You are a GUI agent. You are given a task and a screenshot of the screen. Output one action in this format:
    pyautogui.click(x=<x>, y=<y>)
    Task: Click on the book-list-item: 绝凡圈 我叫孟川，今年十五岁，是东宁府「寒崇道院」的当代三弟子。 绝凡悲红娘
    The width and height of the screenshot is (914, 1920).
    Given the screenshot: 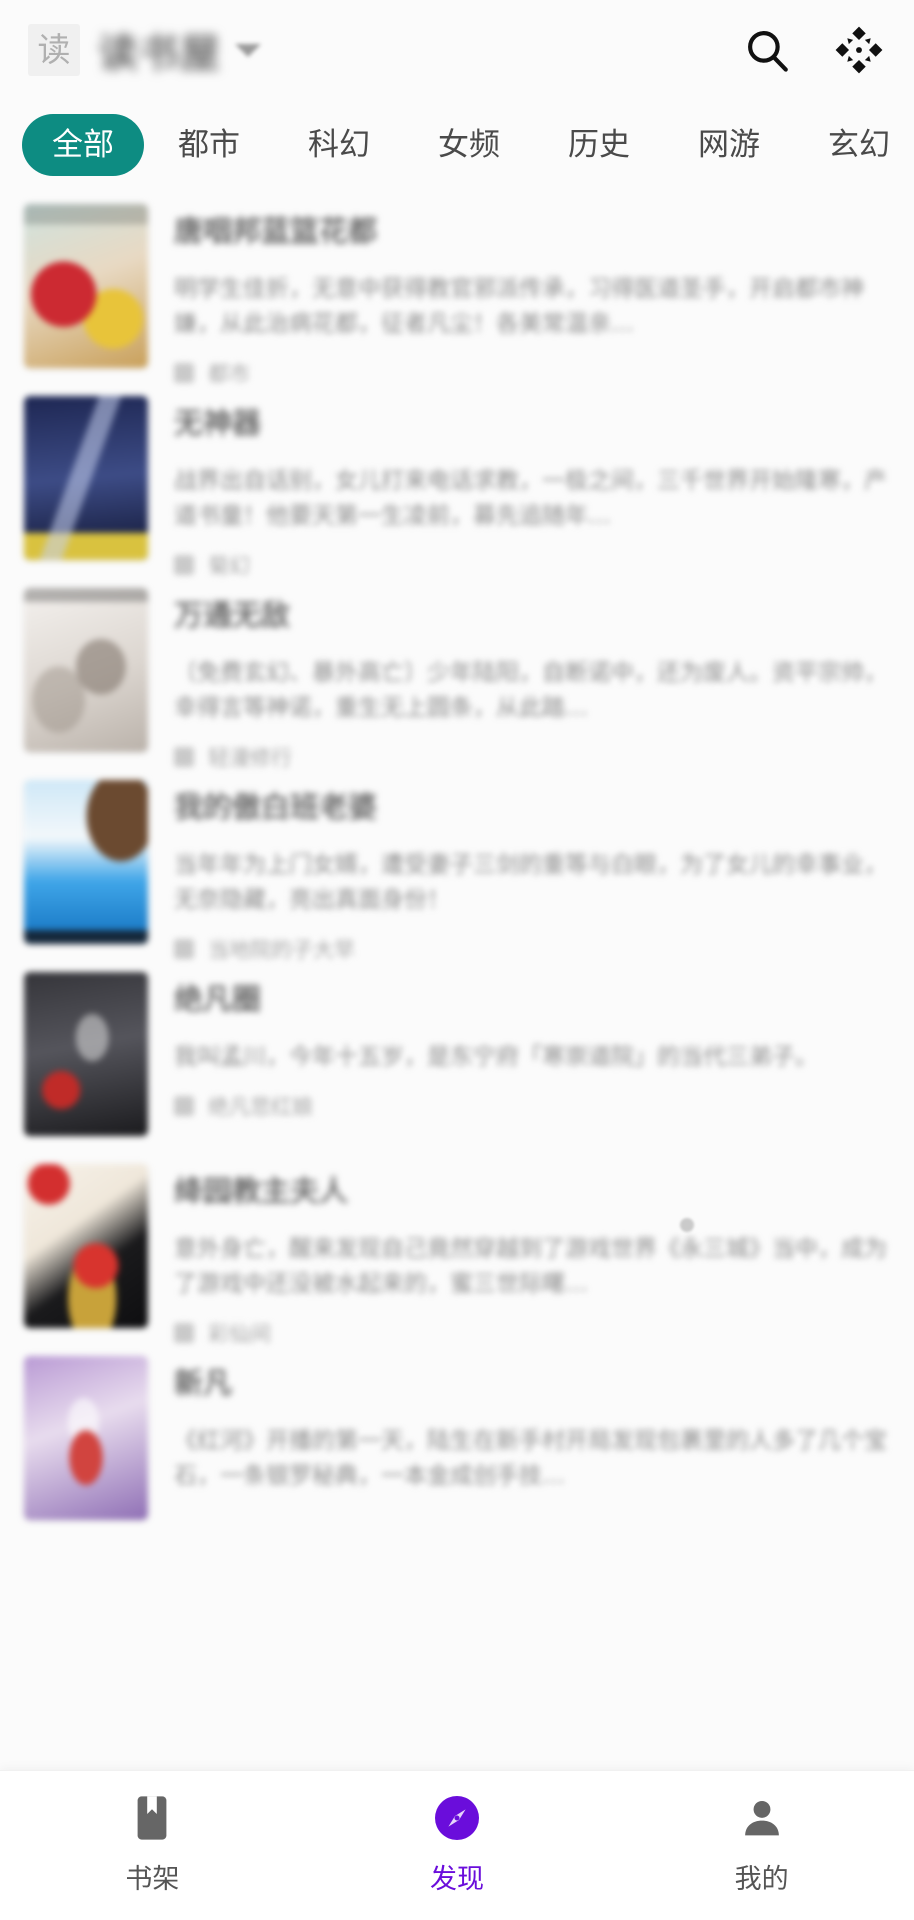 What is the action you would take?
    pyautogui.click(x=457, y=1054)
    